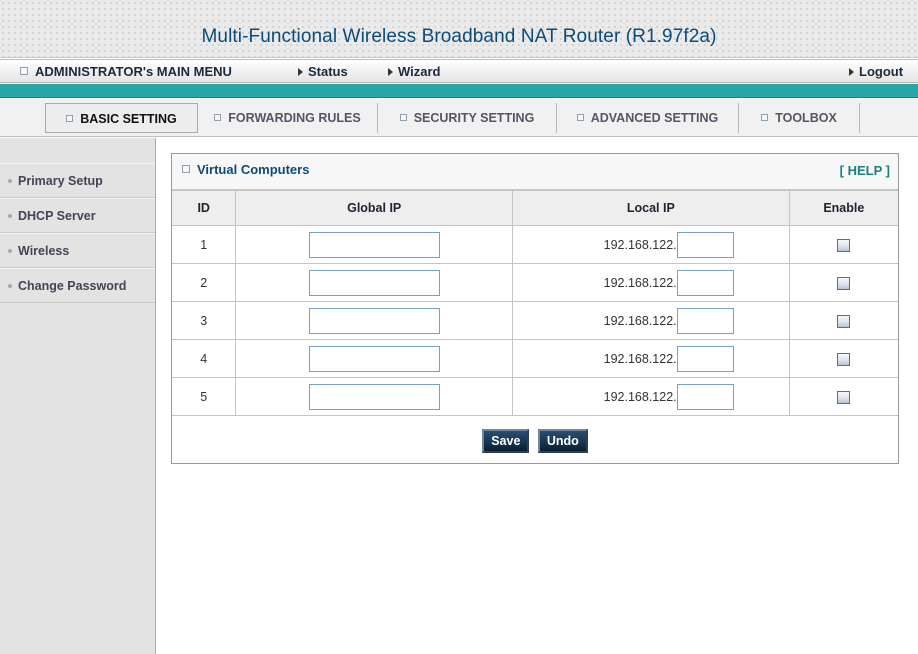 The width and height of the screenshot is (918, 654). I want to click on column-header-id: ID, so click(204, 208).